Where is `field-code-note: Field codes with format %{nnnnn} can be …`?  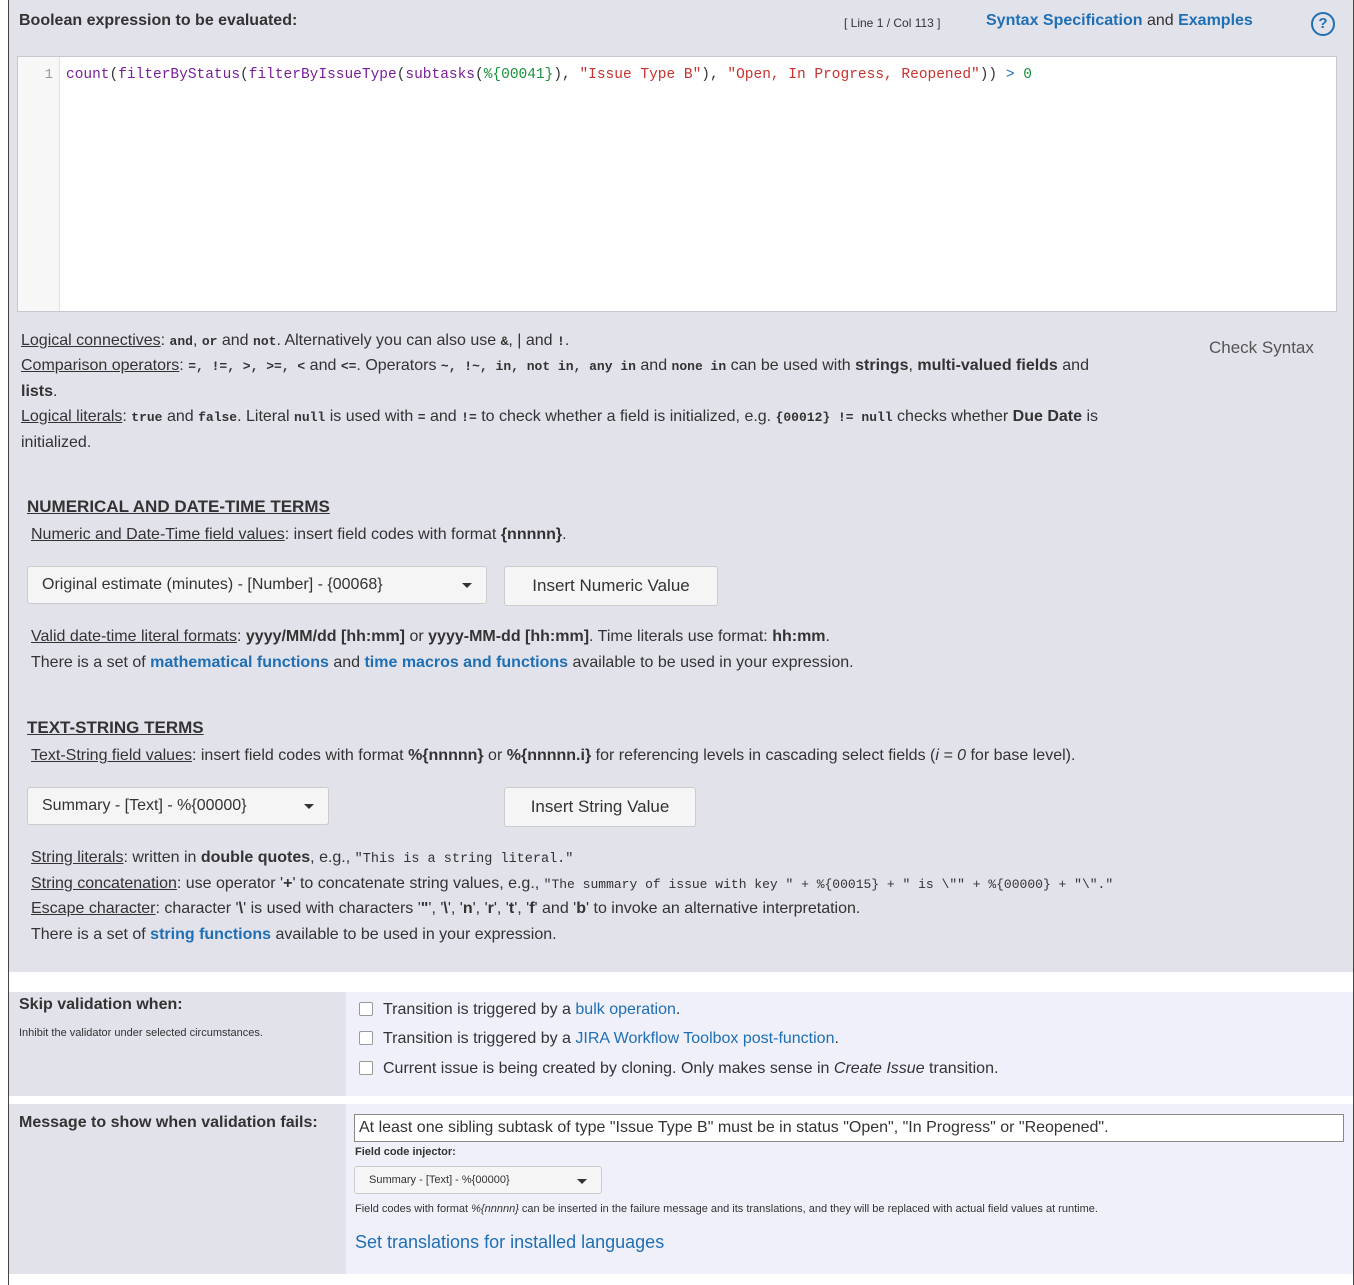 field-code-note: Field codes with format %{nnnnn} can be … is located at coordinates (726, 1209).